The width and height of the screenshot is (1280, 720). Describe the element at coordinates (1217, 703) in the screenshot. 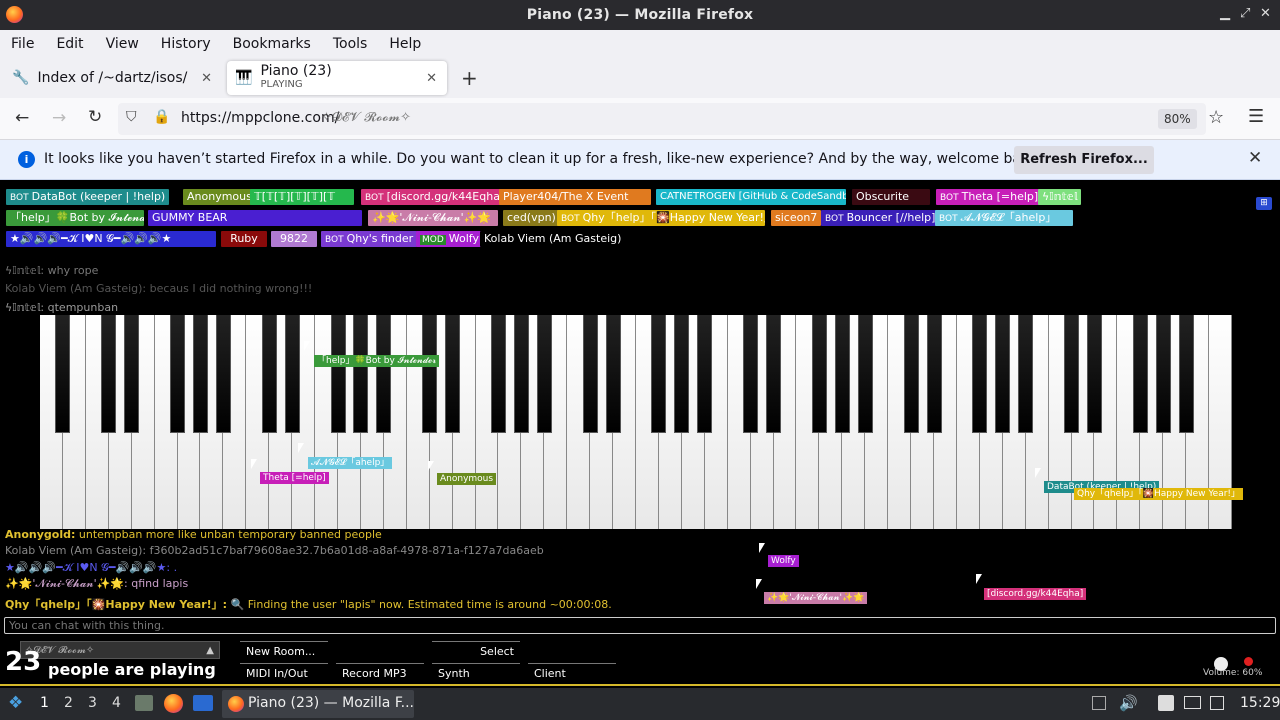

I see `network-icon` at that location.